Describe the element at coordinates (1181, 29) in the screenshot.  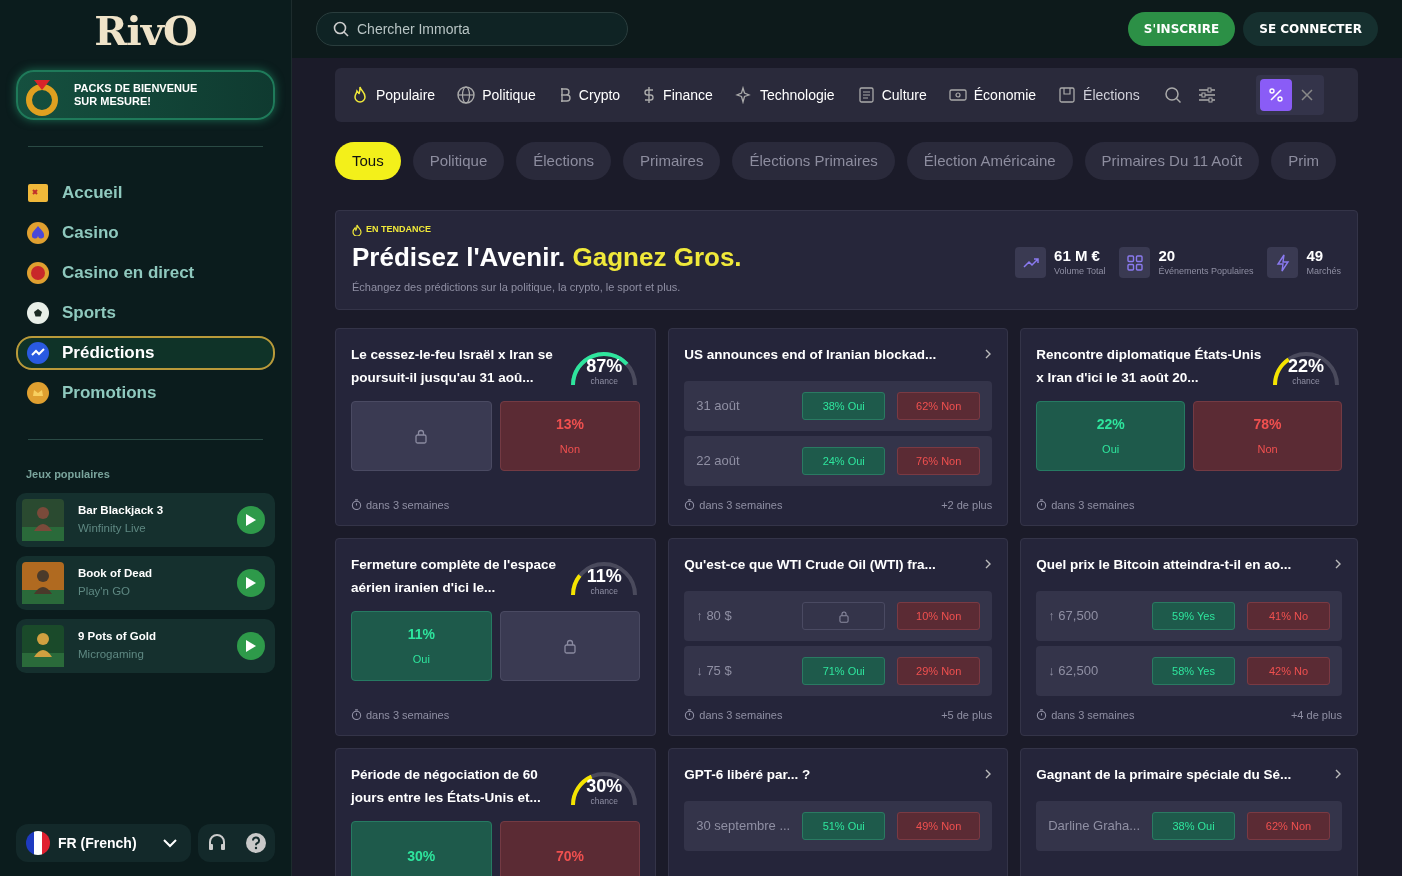
I see `signup-button: S'INSCRIRE` at that location.